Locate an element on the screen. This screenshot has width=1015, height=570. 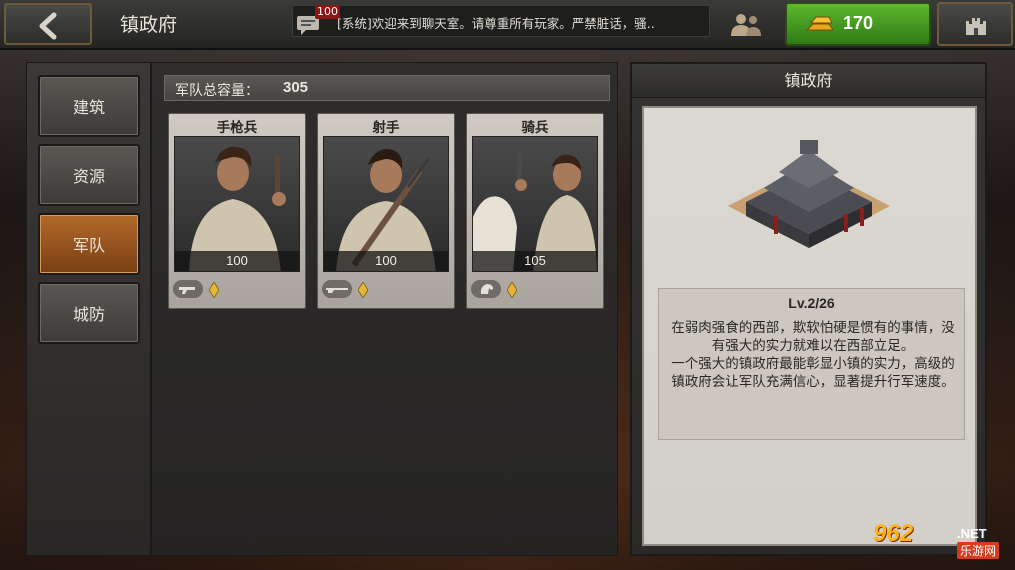
watermark-logo: 962 is located at coordinates (893, 533).